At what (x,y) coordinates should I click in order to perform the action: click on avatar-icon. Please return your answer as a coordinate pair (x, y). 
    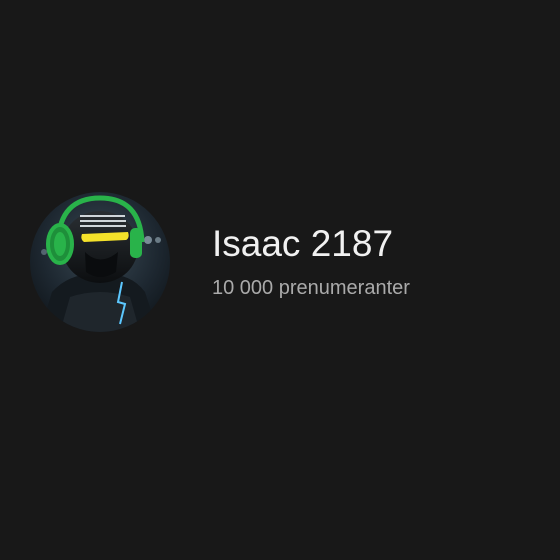
    Looking at the image, I should click on (100, 262).